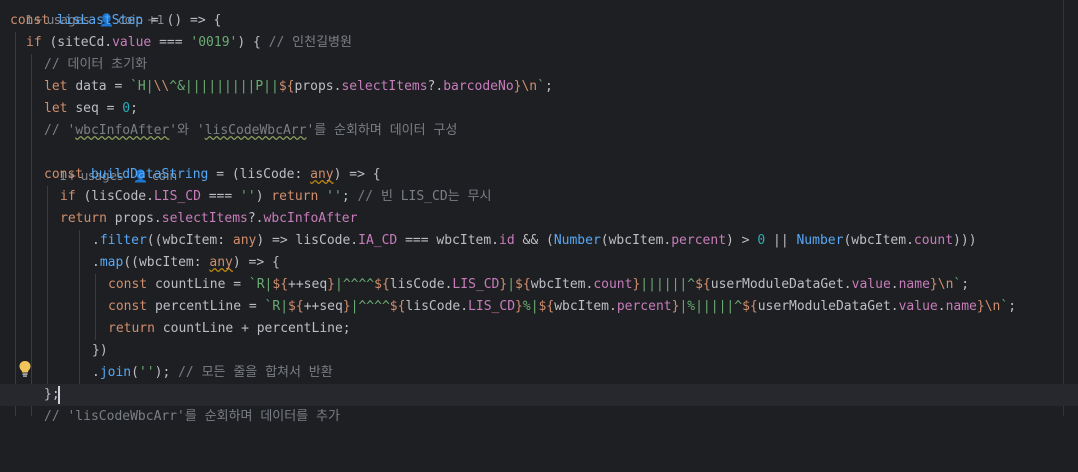 This screenshot has width=1078, height=472. What do you see at coordinates (259, 174) in the screenshot?
I see `code-text: = (lisCode:` at bounding box center [259, 174].